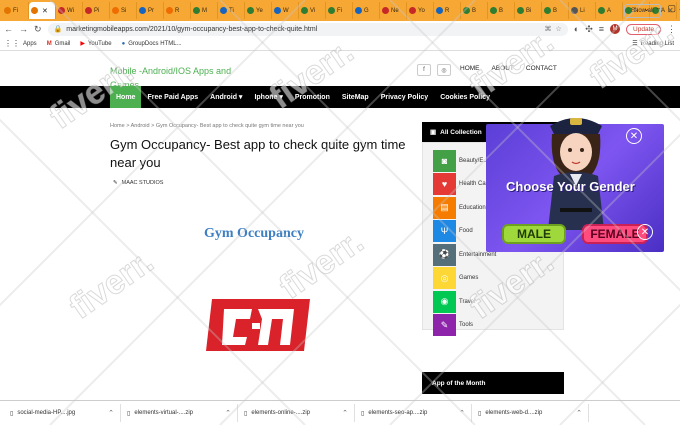 This screenshot has height=425, width=680. I want to click on browser-tab: Pi, so click(96, 10).